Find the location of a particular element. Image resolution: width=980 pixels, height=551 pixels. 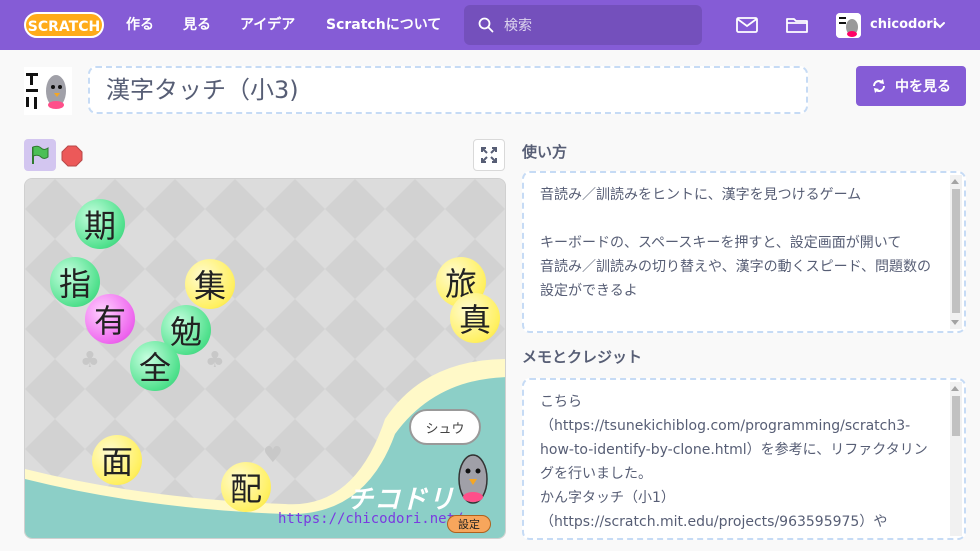

heart-suit-shape: ♥ is located at coordinates (273, 455).